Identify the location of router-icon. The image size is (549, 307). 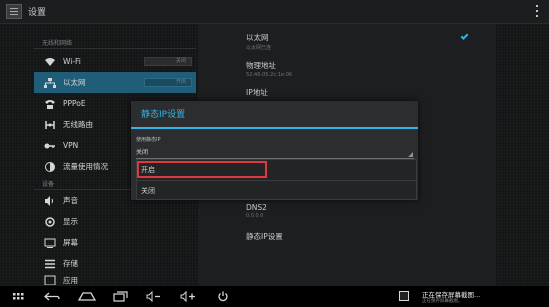
(50, 125).